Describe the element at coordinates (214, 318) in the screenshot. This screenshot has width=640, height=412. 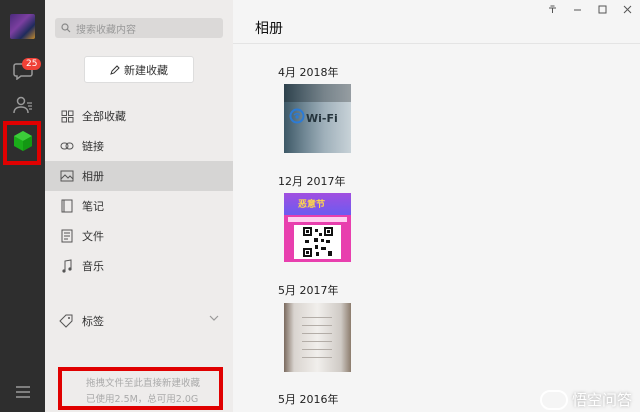
I see `chevron-down-icon` at that location.